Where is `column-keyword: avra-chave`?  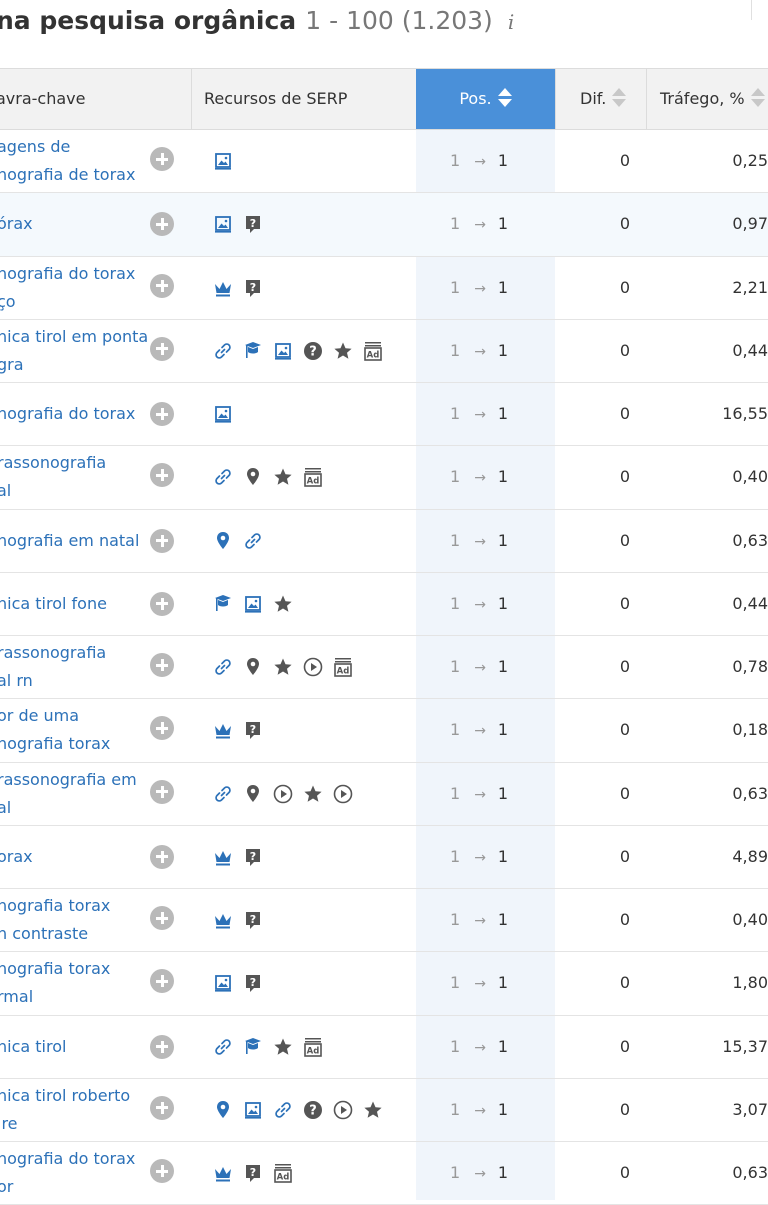
column-keyword: avra-chave is located at coordinates (94, 99).